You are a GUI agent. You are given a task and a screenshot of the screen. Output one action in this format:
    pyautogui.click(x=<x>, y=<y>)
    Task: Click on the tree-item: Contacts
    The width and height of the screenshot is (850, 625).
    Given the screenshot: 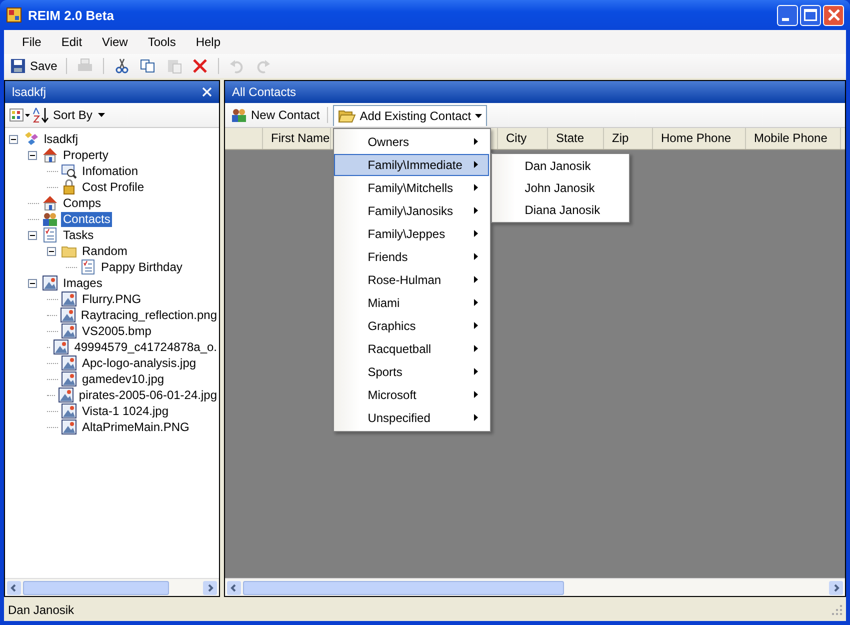 What is the action you would take?
    pyautogui.click(x=86, y=219)
    